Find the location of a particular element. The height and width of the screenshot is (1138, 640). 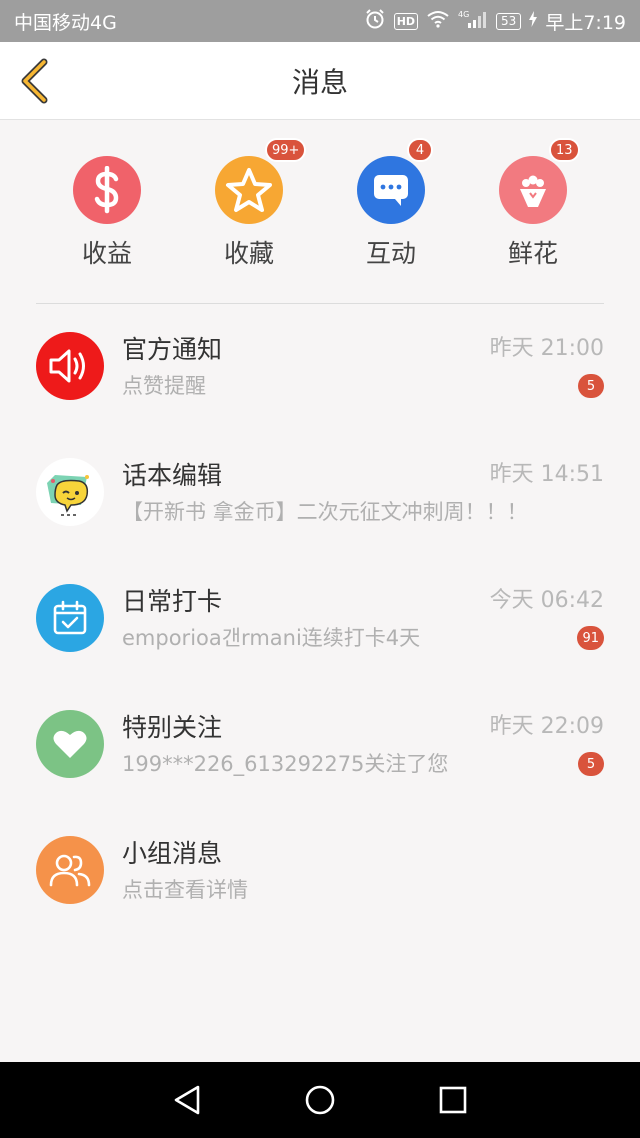

nav-back-button is located at coordinates (187, 1100).